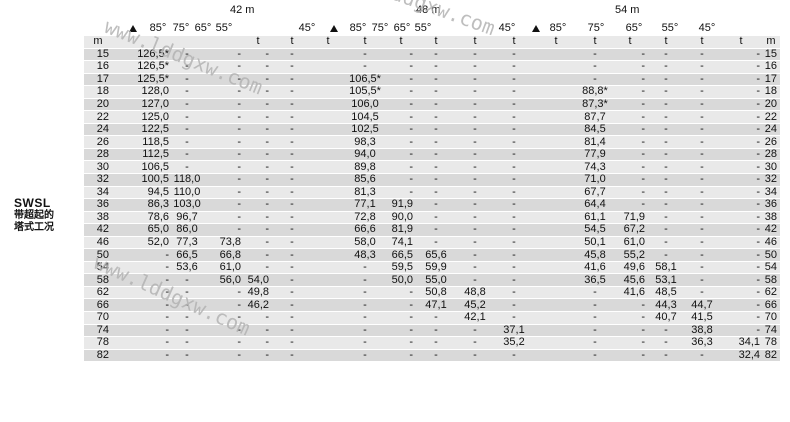  I want to click on capacity-cell: 49,8, so click(258, 293).